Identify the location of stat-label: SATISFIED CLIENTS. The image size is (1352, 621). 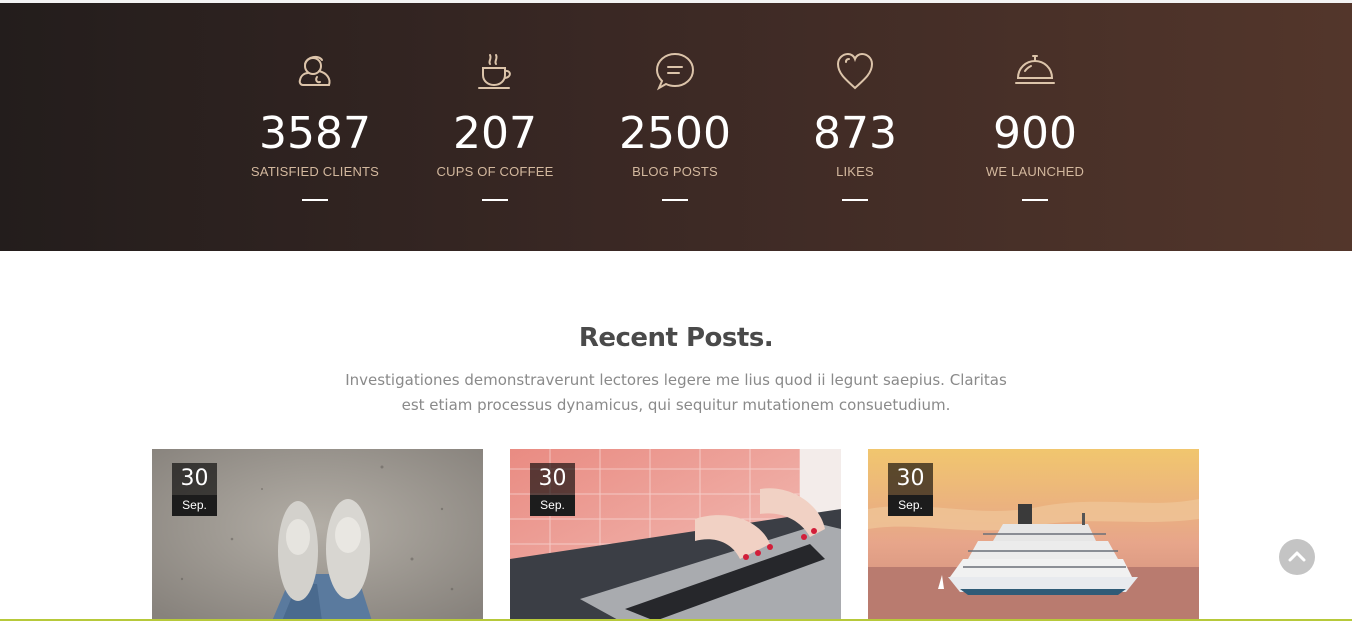
(315, 171).